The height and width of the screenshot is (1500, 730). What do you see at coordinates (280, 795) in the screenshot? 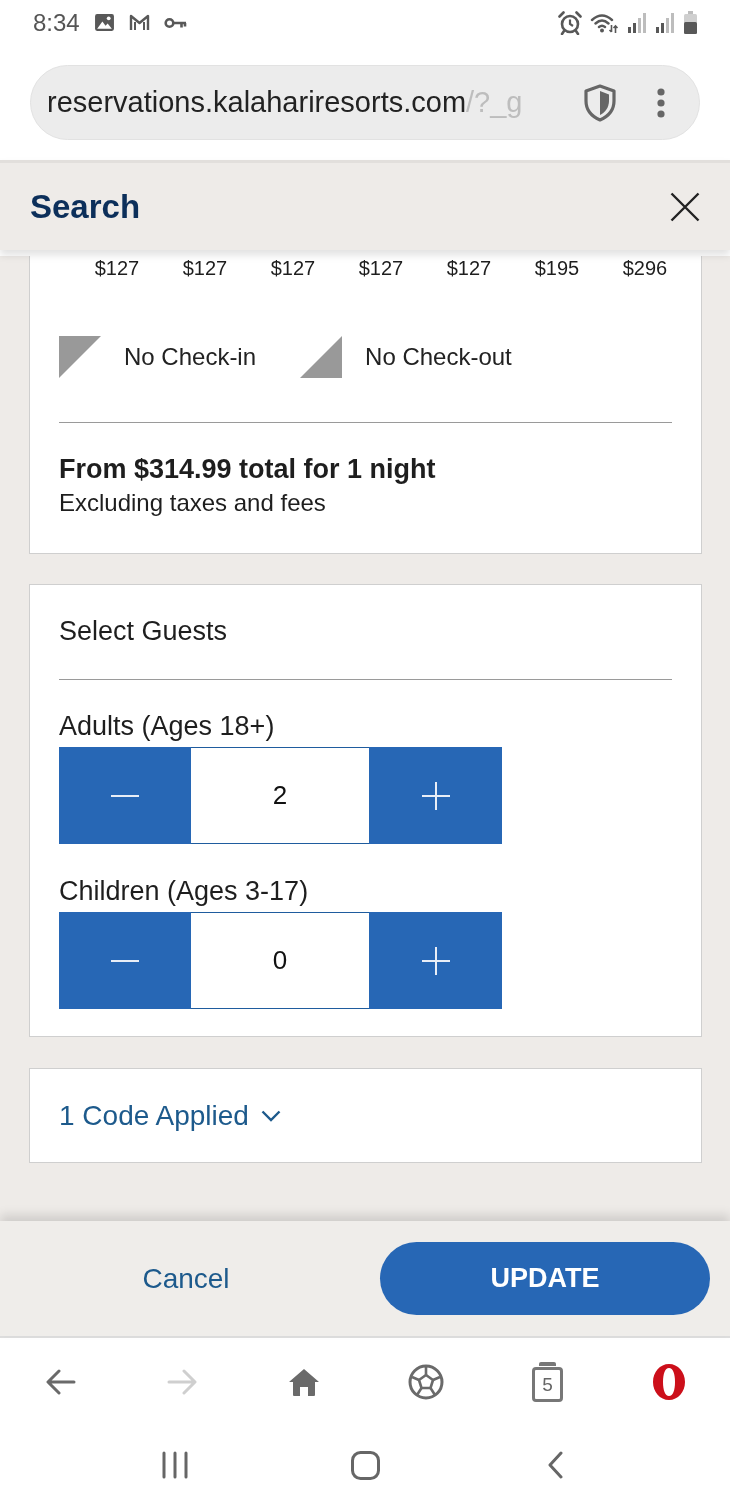
I see `count-field: 2` at bounding box center [280, 795].